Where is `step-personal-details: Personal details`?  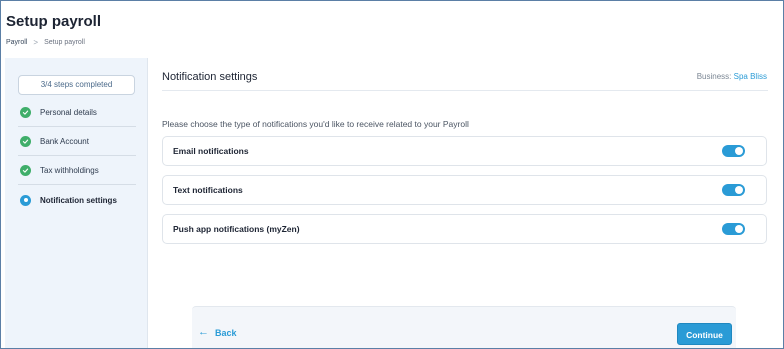
step-personal-details: Personal details is located at coordinates (77, 113).